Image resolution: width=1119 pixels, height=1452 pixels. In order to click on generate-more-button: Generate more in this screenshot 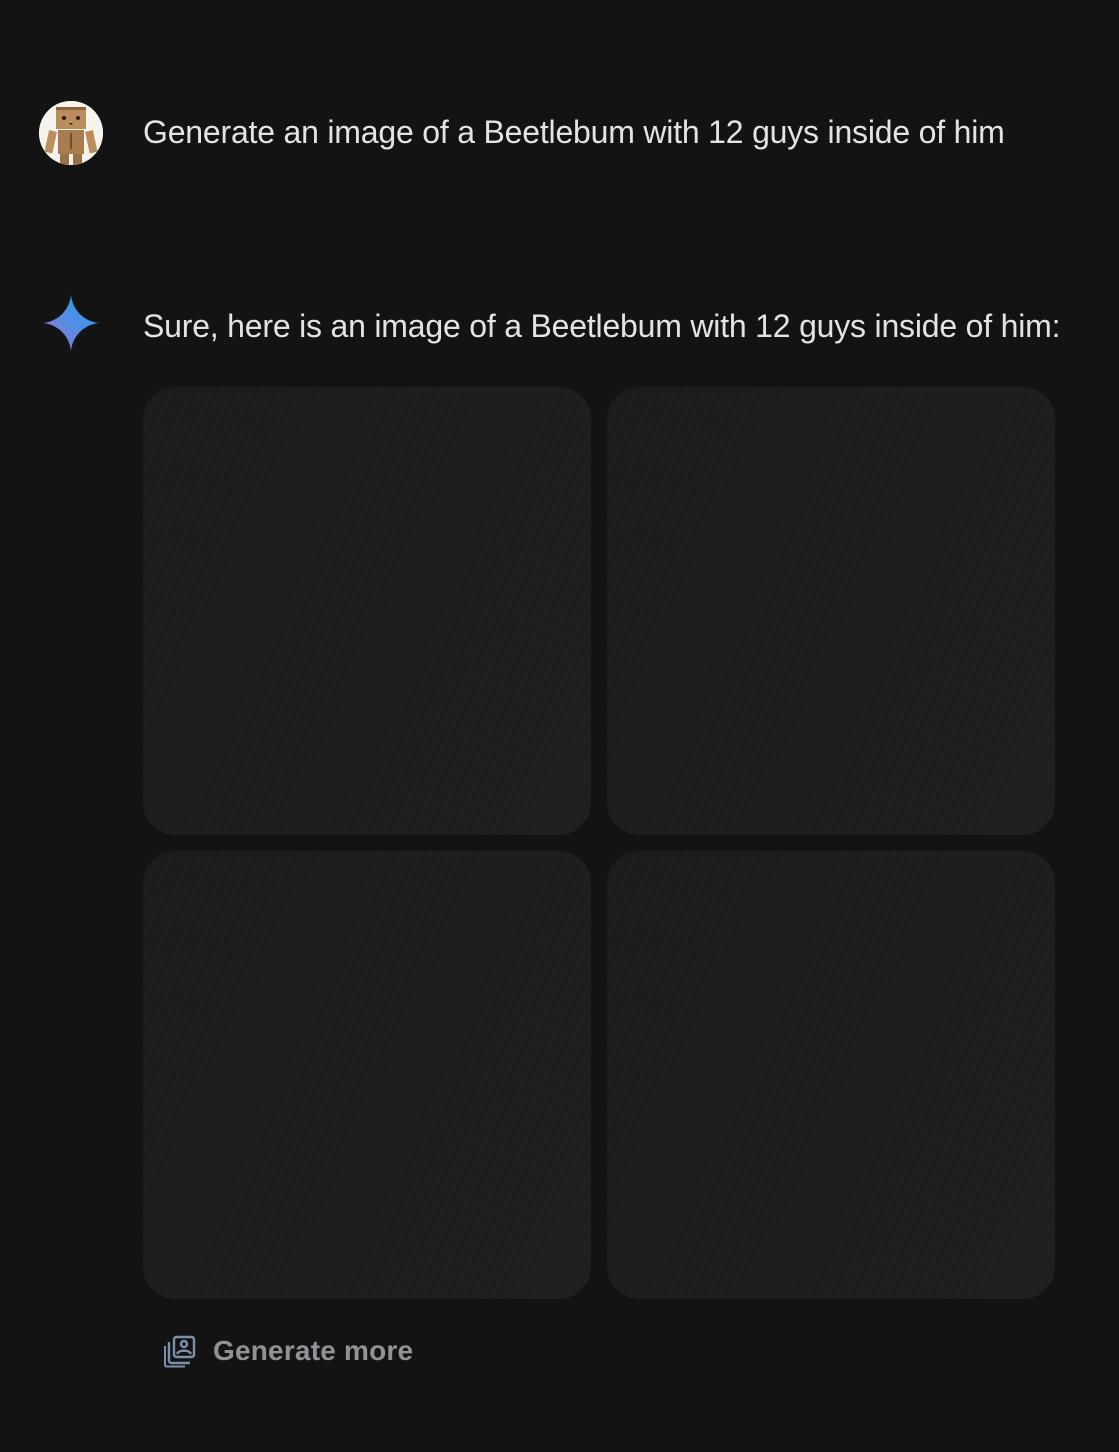, I will do `click(288, 1351)`.